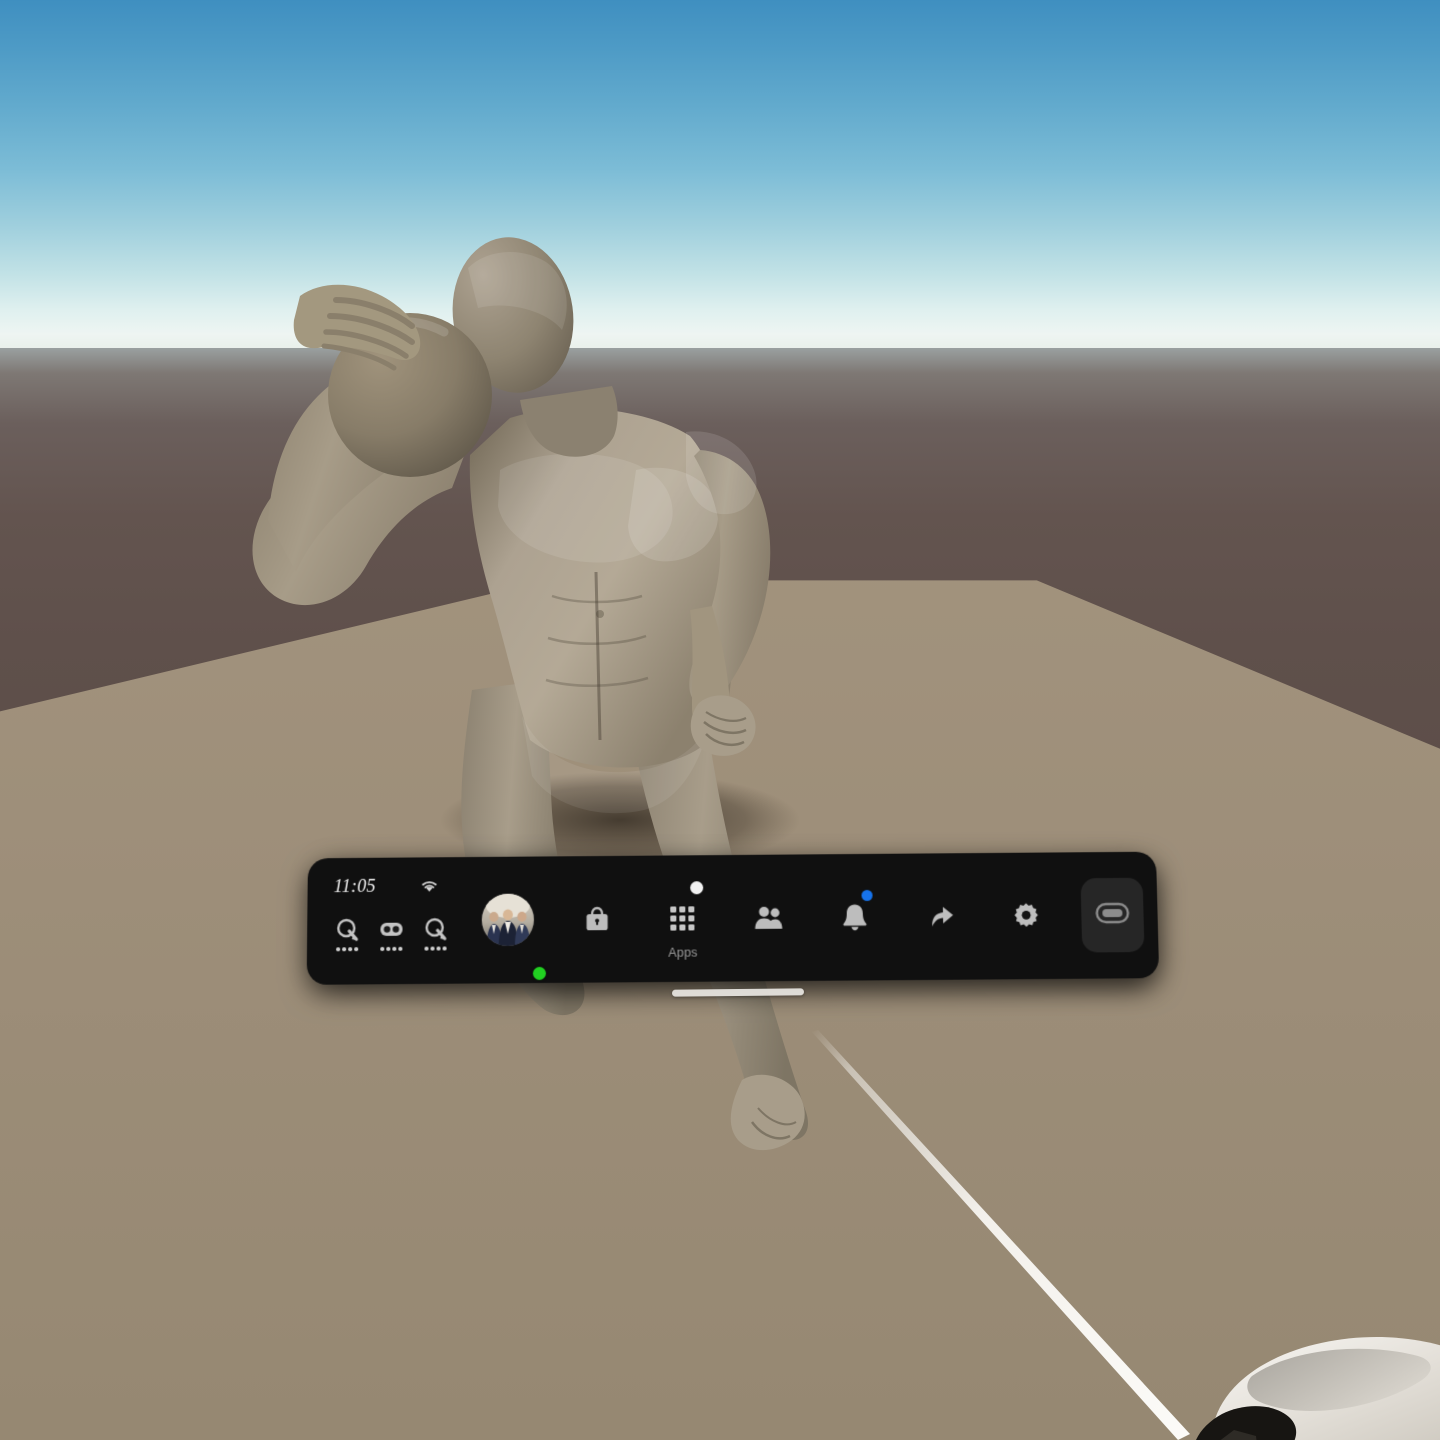 This screenshot has height=1440, width=1440. I want to click on presence-status-dot, so click(539, 973).